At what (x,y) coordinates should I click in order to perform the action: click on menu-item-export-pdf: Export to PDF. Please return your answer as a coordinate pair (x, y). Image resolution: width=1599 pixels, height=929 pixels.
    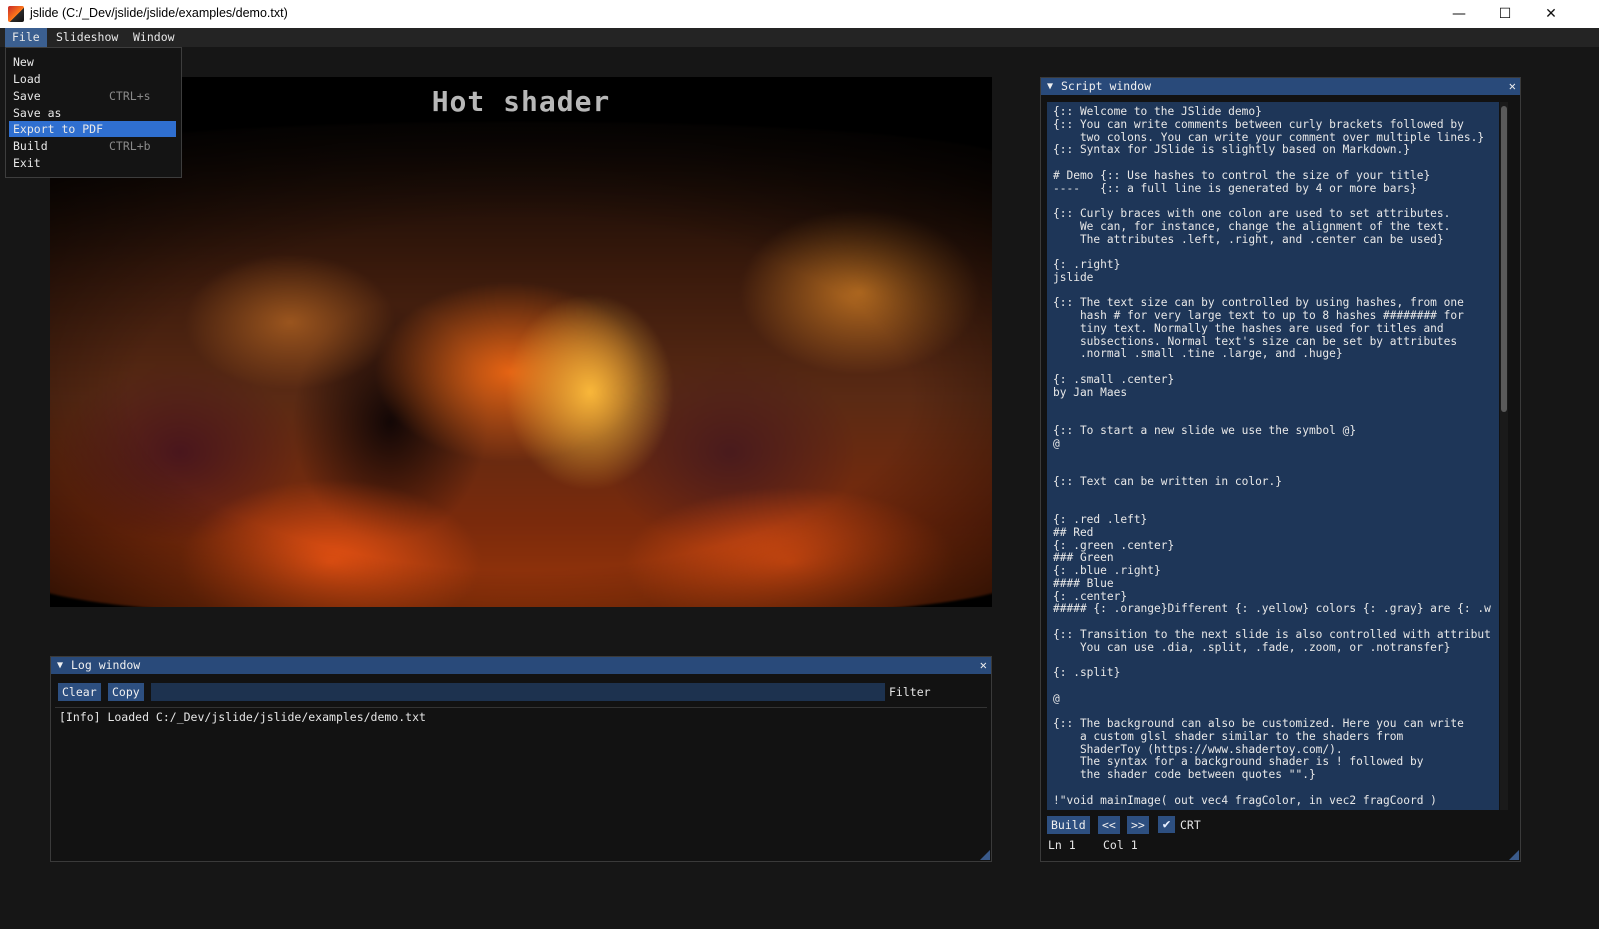
    Looking at the image, I should click on (92, 129).